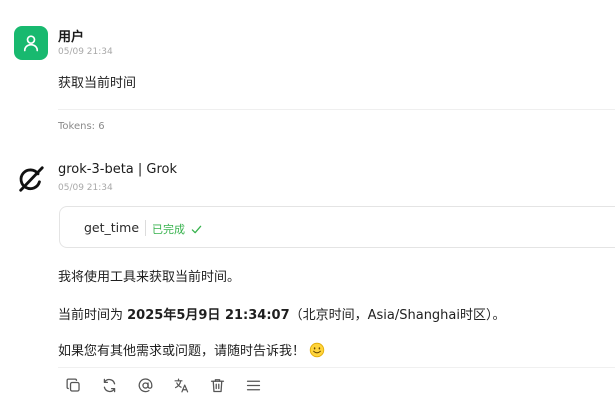 This screenshot has width=615, height=416. I want to click on grok-logo-icon, so click(31, 179).